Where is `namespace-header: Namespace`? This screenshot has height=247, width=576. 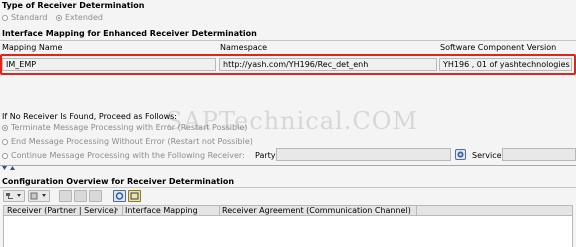 namespace-header: Namespace is located at coordinates (244, 47).